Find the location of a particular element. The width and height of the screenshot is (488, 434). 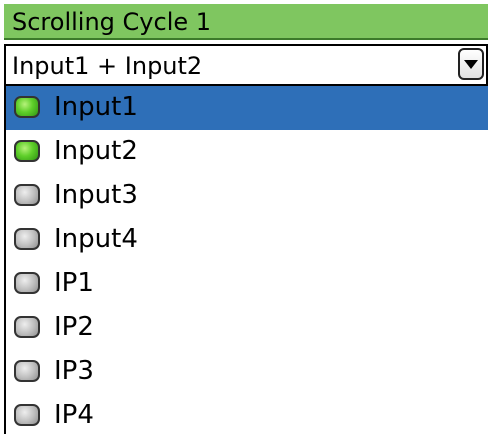

dropdown-button is located at coordinates (471, 64).